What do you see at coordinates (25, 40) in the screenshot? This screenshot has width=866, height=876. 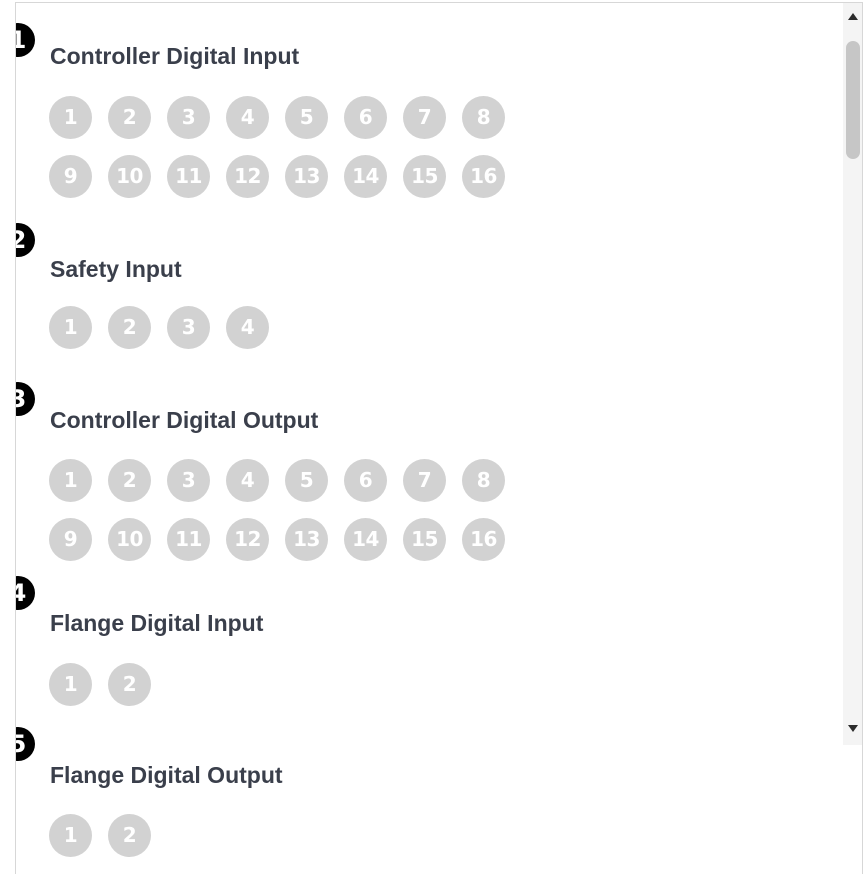 I see `callout-marker-1: 1` at bounding box center [25, 40].